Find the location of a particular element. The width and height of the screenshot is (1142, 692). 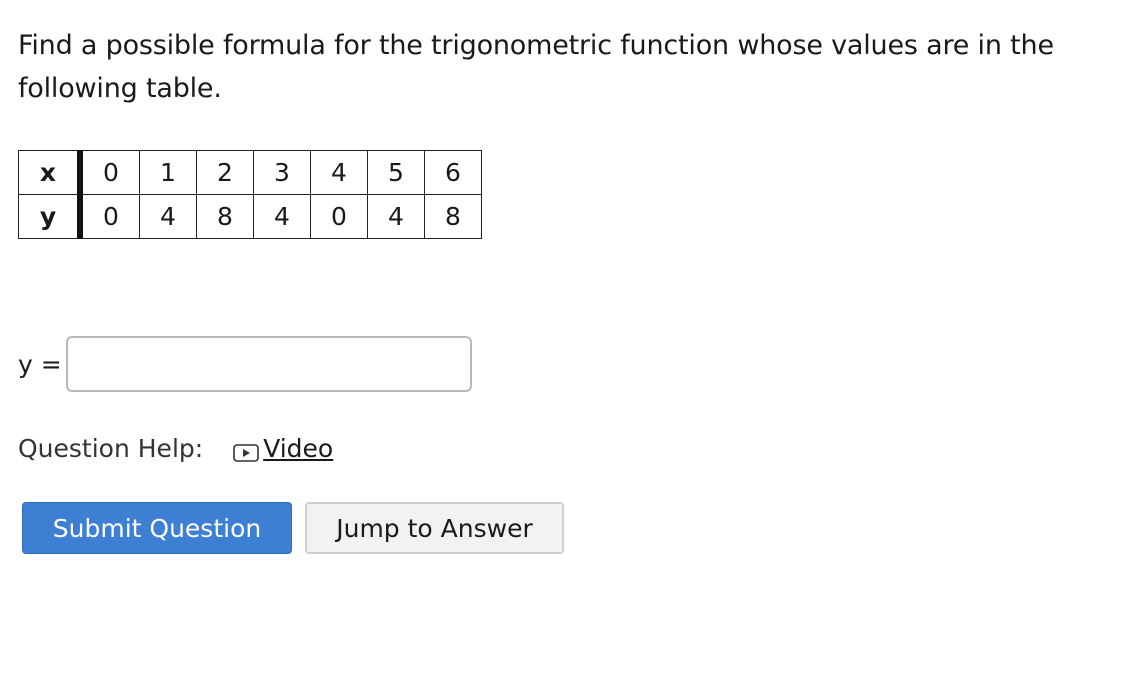

table-row-y: y 0 4 8 4 0 4 8 is located at coordinates (250, 216).